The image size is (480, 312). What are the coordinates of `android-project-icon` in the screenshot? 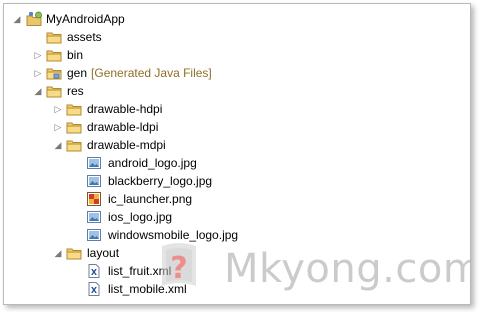 It's located at (34, 19).